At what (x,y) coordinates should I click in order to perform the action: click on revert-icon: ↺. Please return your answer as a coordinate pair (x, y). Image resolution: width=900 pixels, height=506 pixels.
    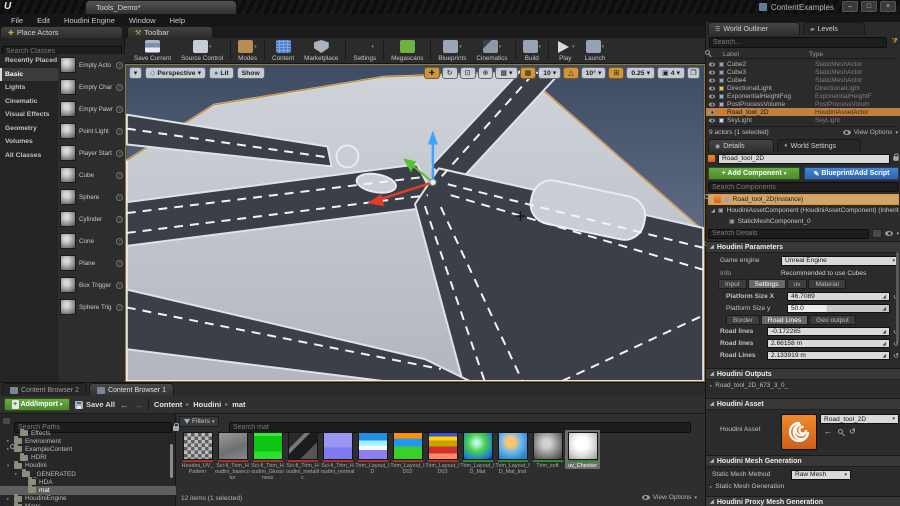
    Looking at the image, I should click on (896, 356).